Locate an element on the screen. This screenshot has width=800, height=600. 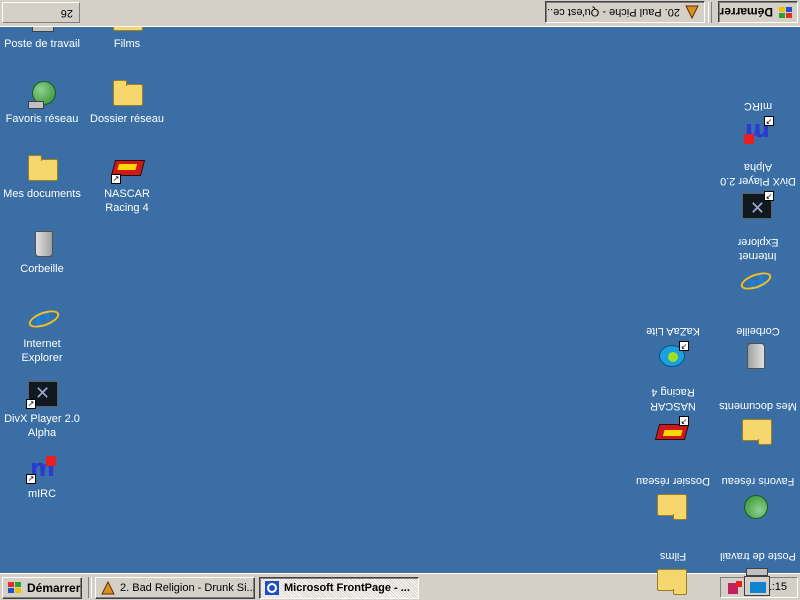
desktop-icon-label: Internet Explorer is located at coordinates (758, 249).